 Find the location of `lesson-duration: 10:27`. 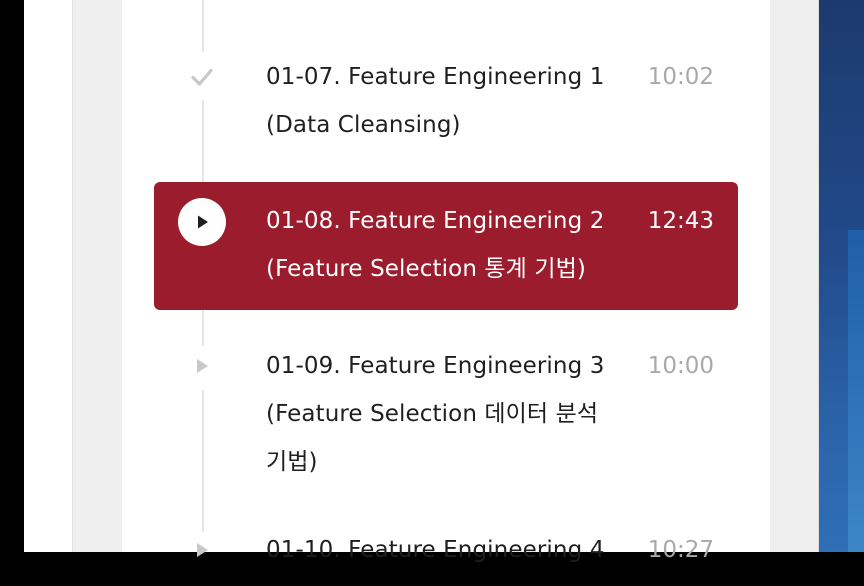

lesson-duration: 10:27 is located at coordinates (680, 550).